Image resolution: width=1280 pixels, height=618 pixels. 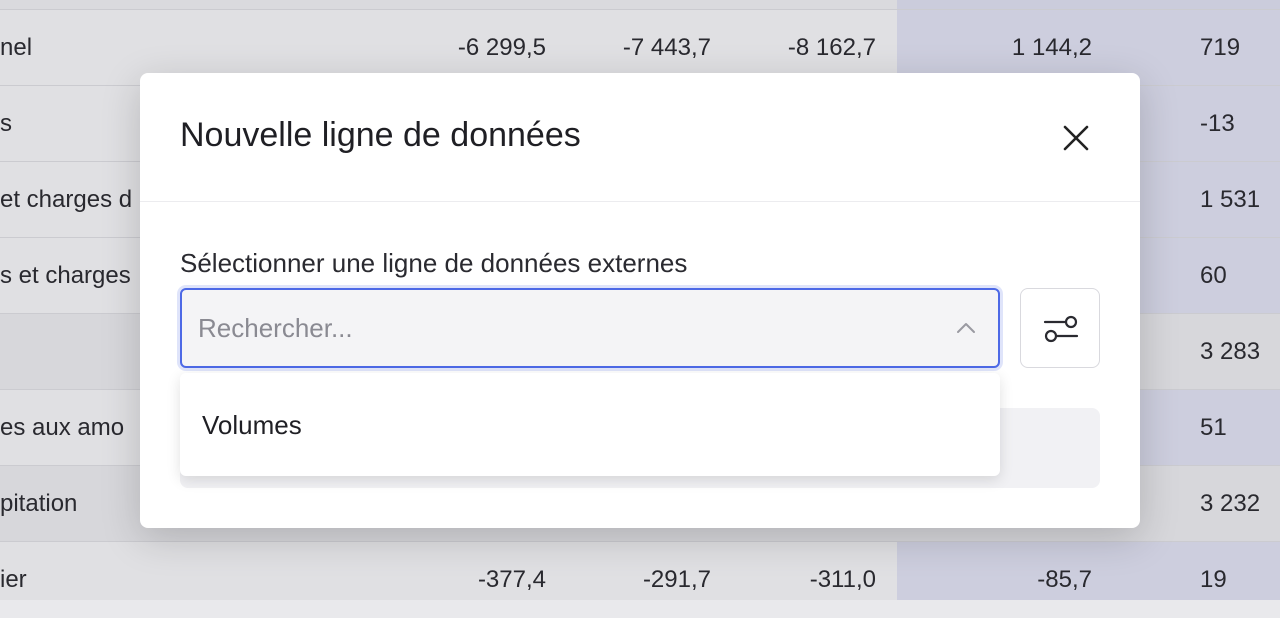 I want to click on sliders-icon, so click(x=1061, y=329).